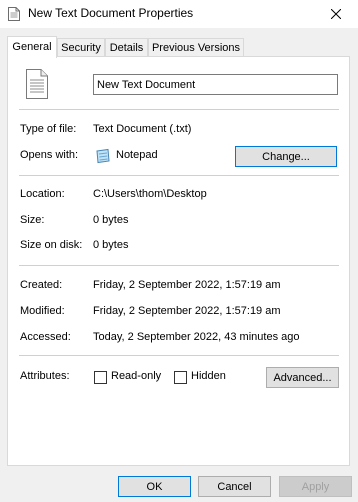  Describe the element at coordinates (37, 84) in the screenshot. I see `text-file-icon` at that location.